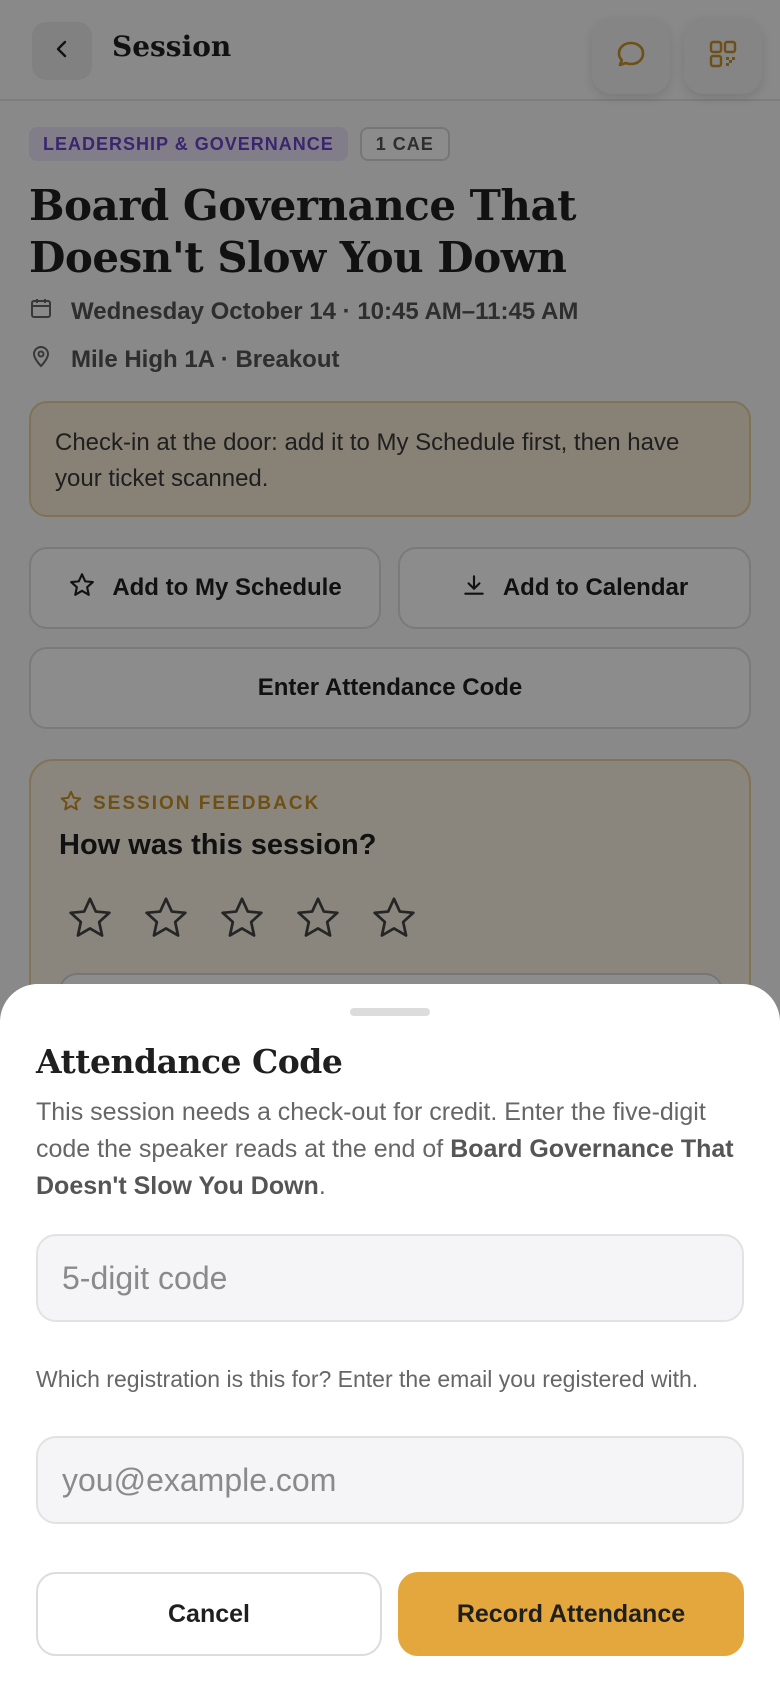 This screenshot has width=780, height=1688. Describe the element at coordinates (390, 1012) in the screenshot. I see `sheet-grabber` at that location.